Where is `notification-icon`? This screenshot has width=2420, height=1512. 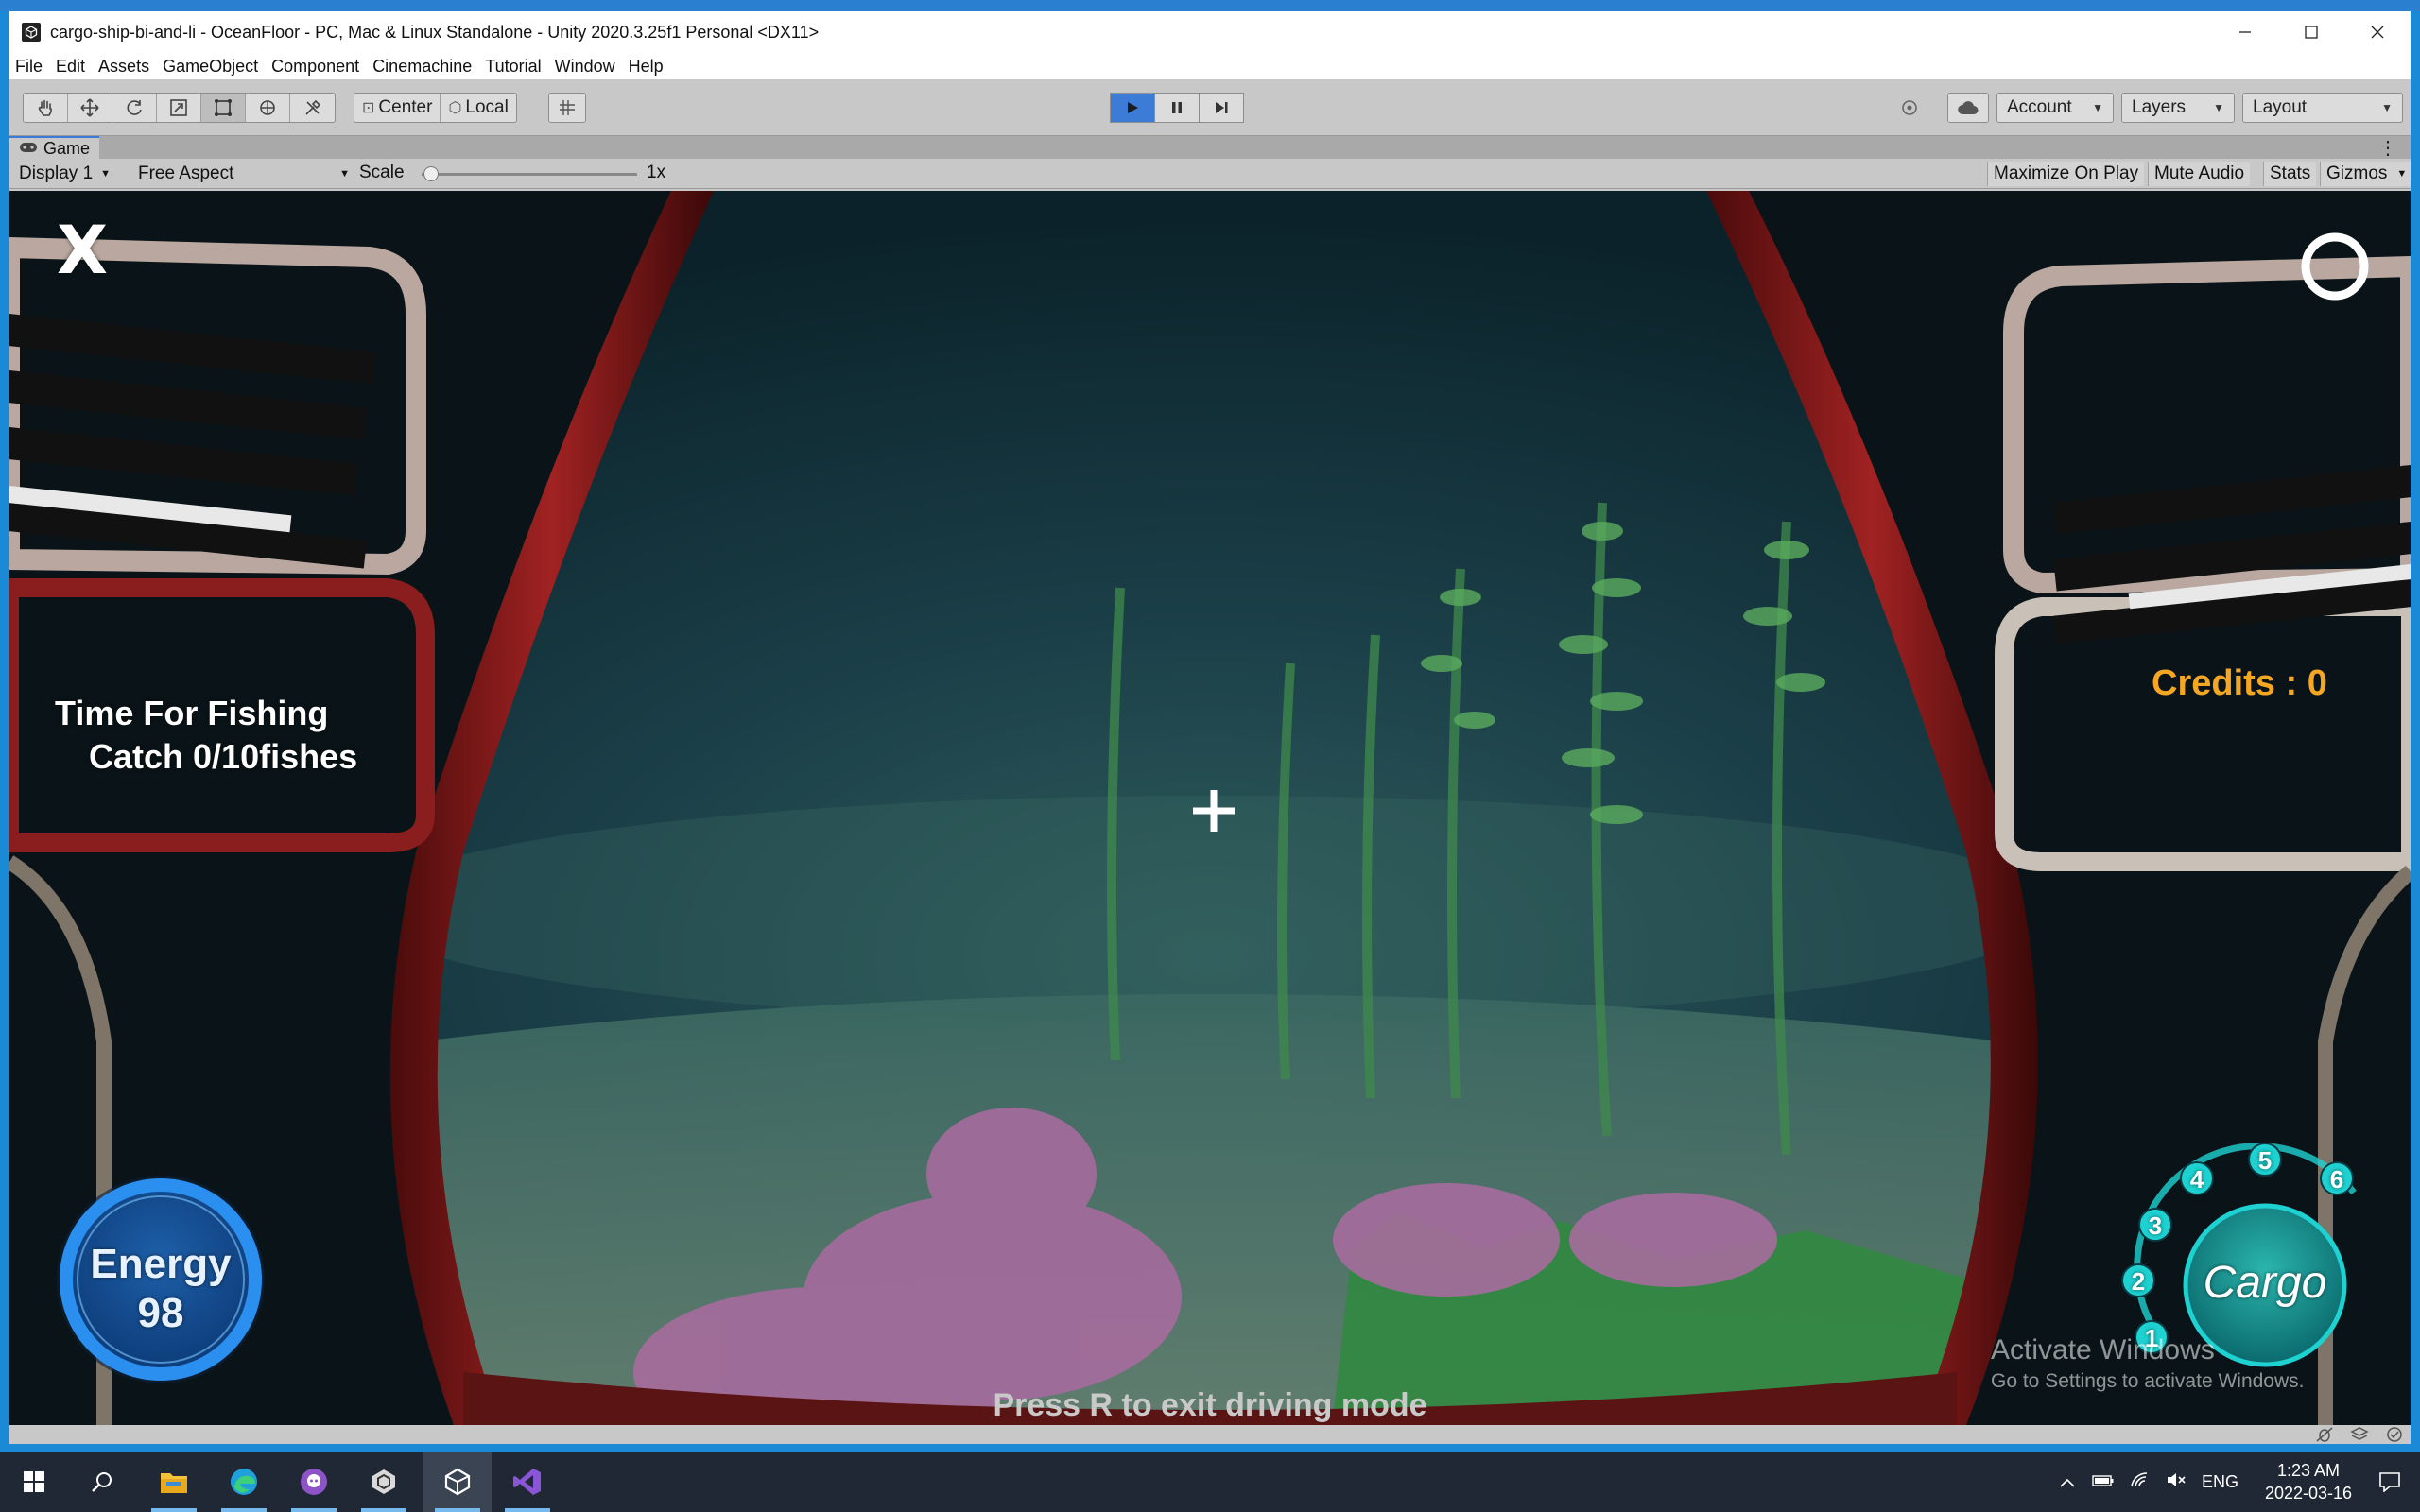
notification-icon is located at coordinates (2389, 1482).